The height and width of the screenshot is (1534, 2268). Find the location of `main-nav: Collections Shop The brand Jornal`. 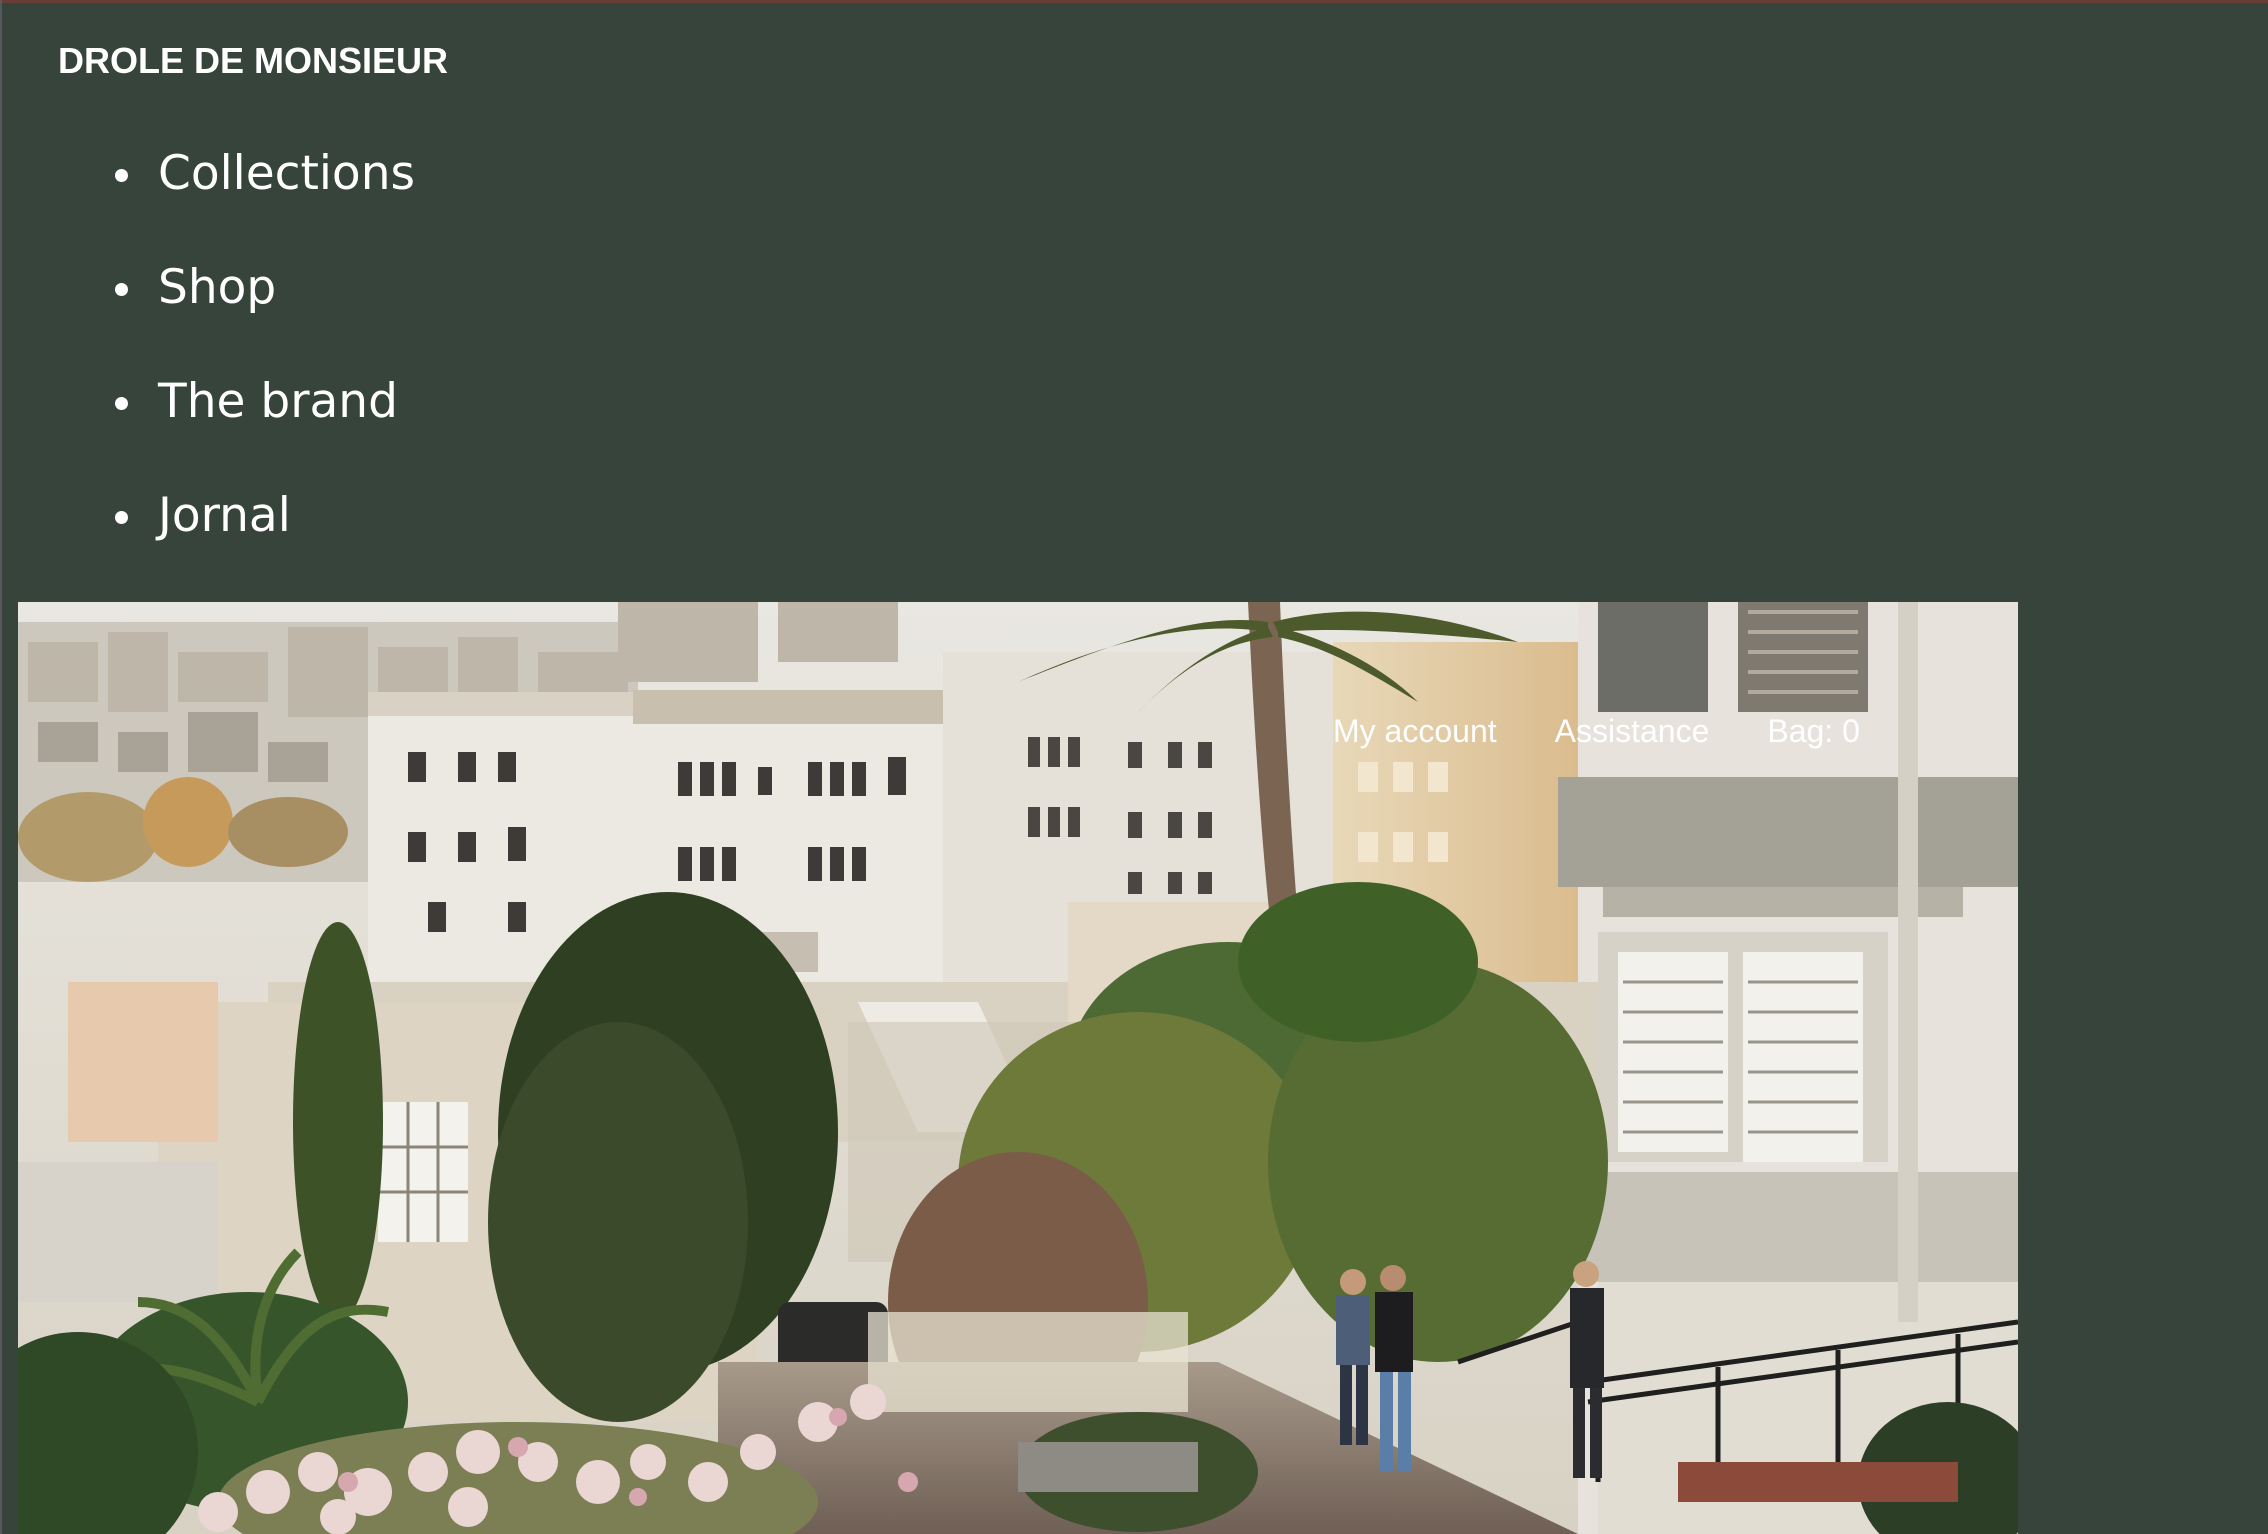

main-nav: Collections Shop The brand Jornal is located at coordinates (207, 363).